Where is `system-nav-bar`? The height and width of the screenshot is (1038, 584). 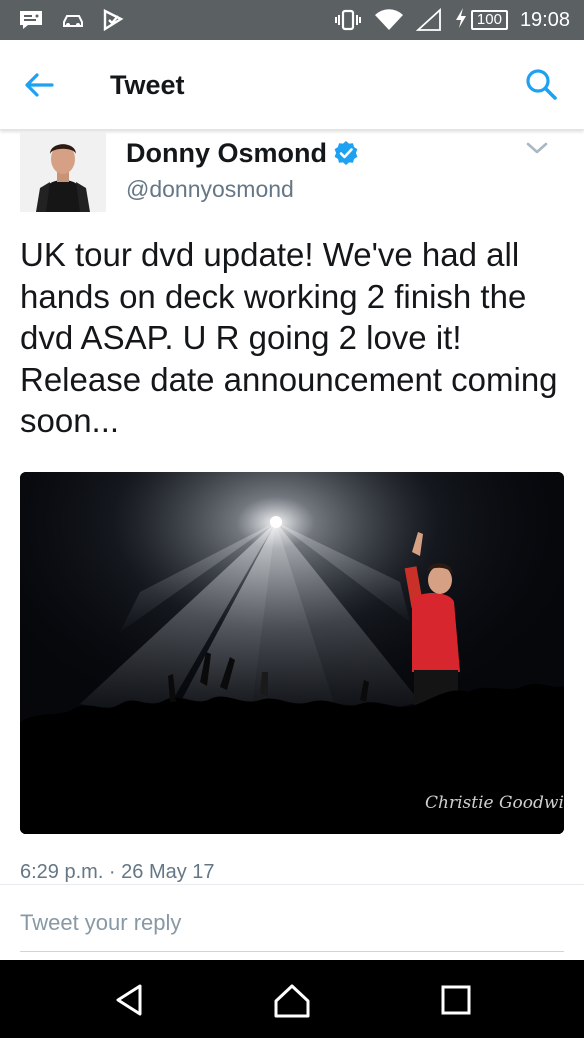 system-nav-bar is located at coordinates (292, 999).